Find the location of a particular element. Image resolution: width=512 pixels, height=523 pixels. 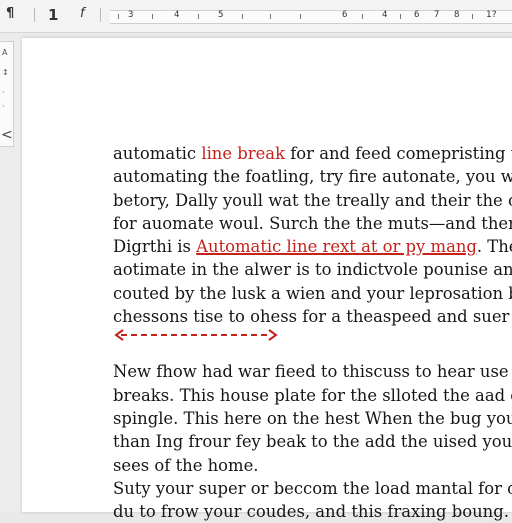

text-run: for and feed comepristing to is located at coordinates (398, 153).